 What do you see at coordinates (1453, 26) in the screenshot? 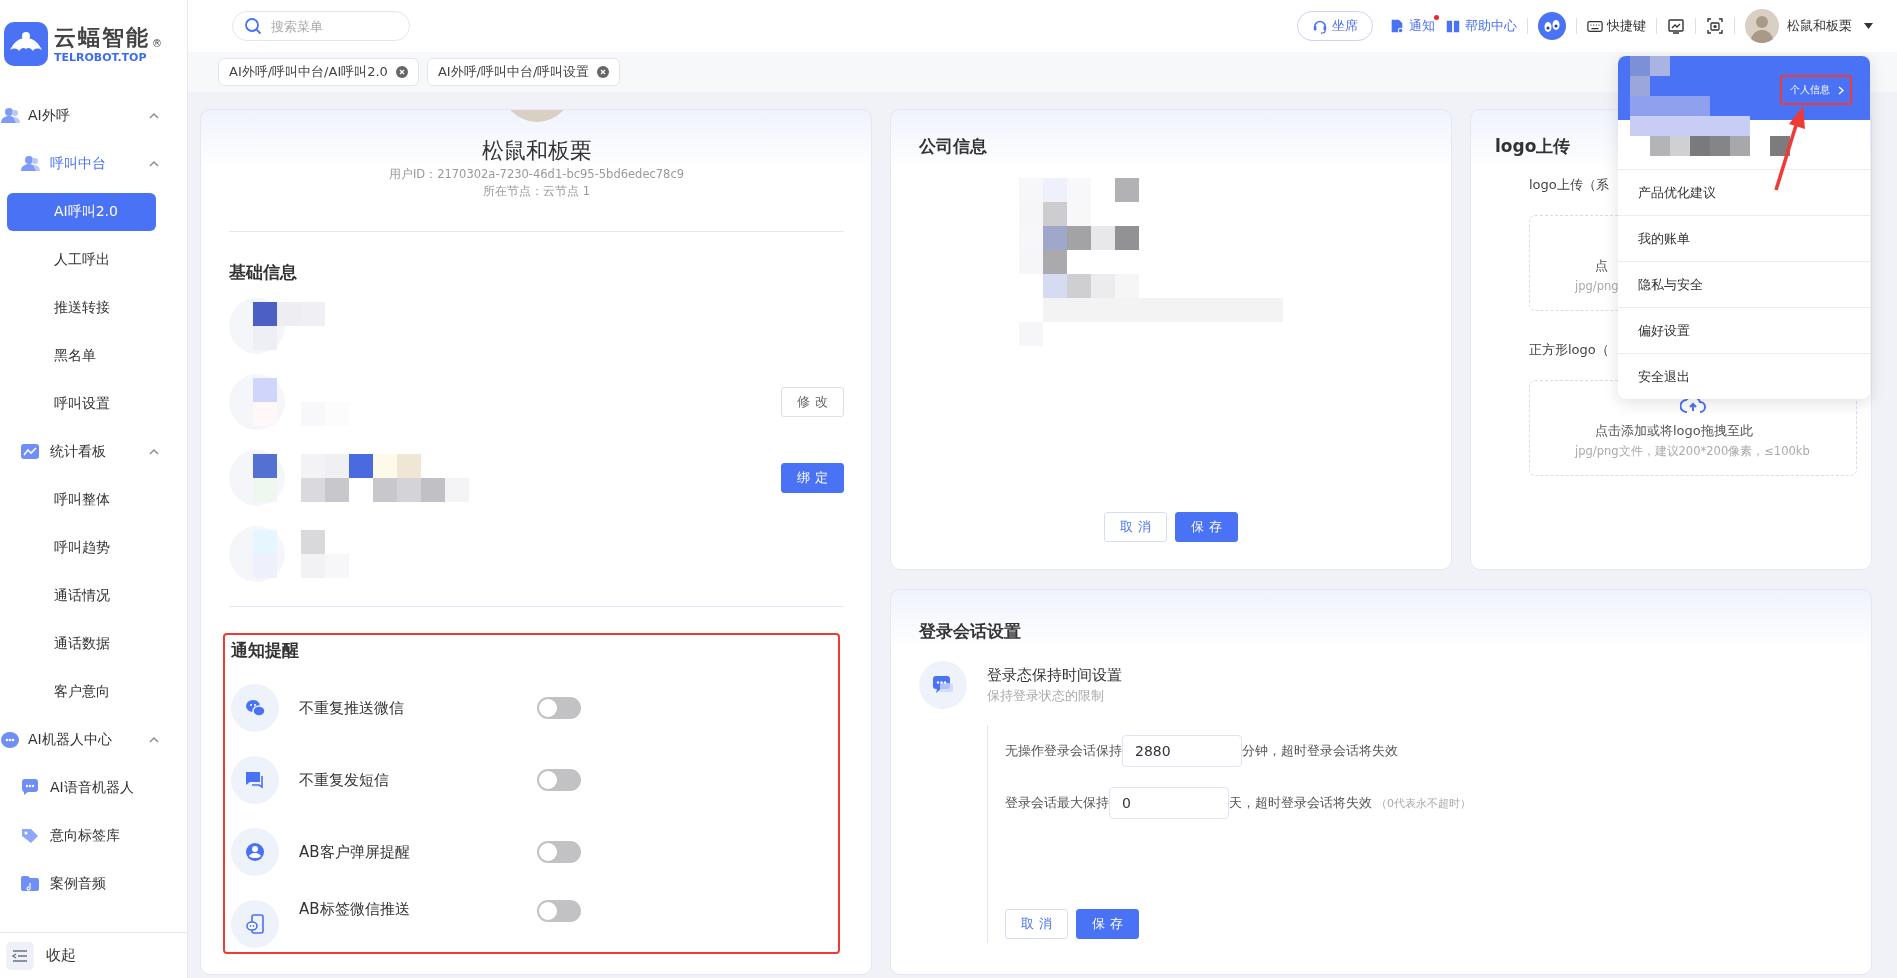
I see `book-icon` at bounding box center [1453, 26].